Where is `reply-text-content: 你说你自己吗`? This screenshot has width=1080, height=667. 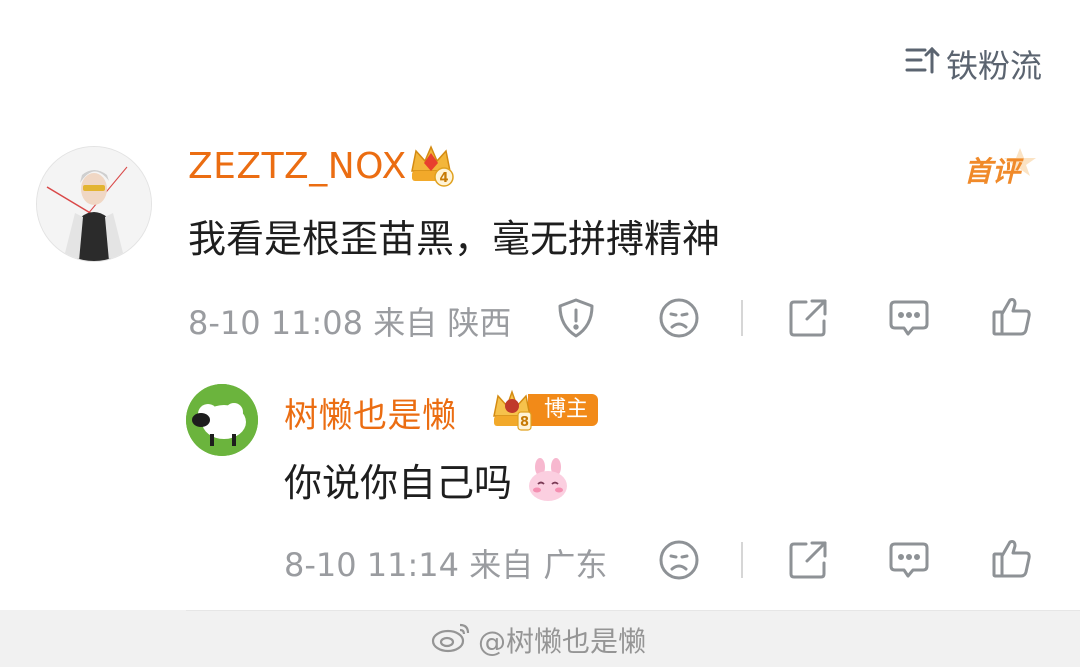 reply-text-content: 你说你自己吗 is located at coordinates (398, 483).